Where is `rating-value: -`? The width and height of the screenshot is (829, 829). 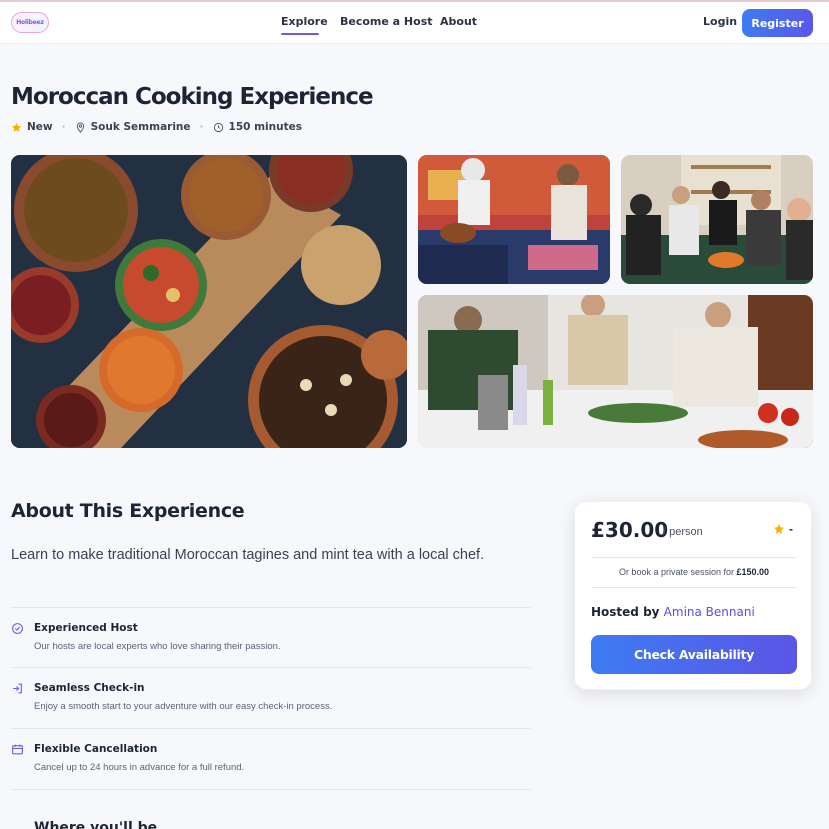 rating-value: - is located at coordinates (791, 529).